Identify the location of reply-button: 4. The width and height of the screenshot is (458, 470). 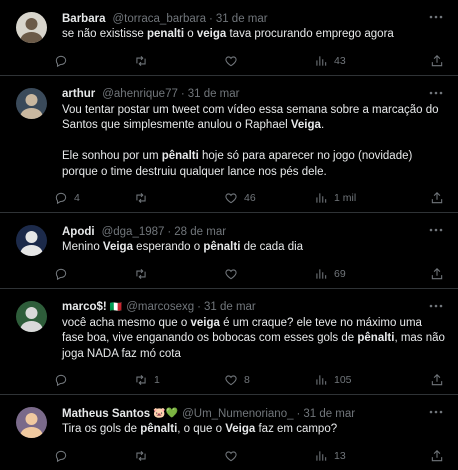
(67, 198).